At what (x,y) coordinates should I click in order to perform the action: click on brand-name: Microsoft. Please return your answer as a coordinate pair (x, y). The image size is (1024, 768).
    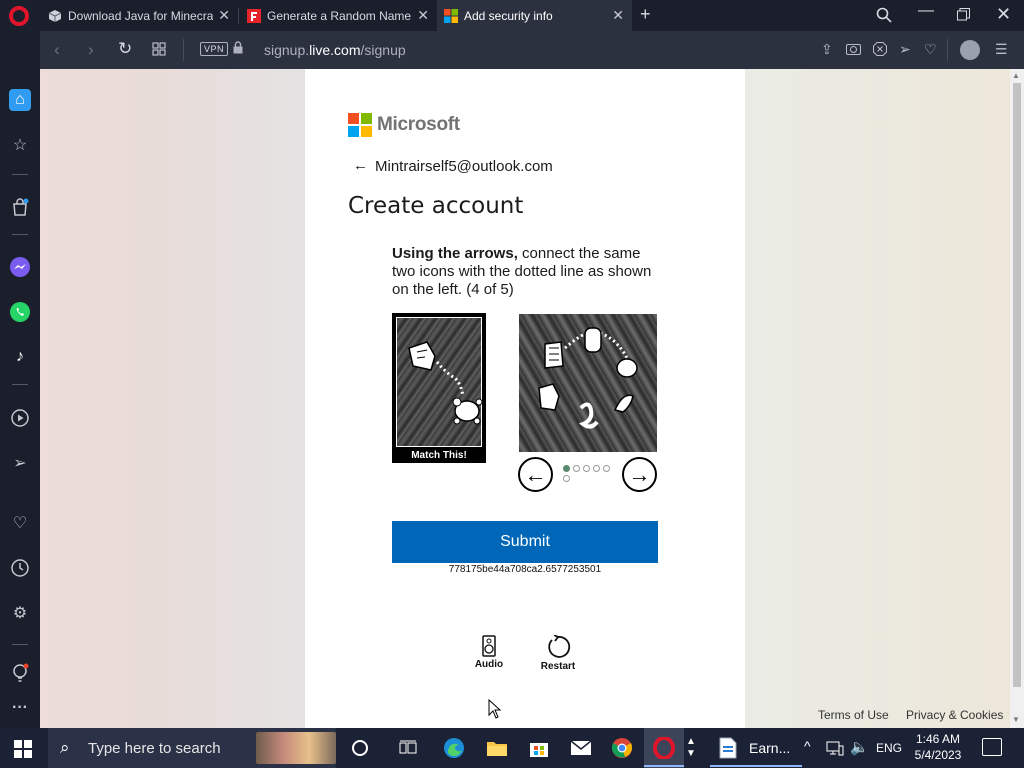
    Looking at the image, I should click on (418, 124).